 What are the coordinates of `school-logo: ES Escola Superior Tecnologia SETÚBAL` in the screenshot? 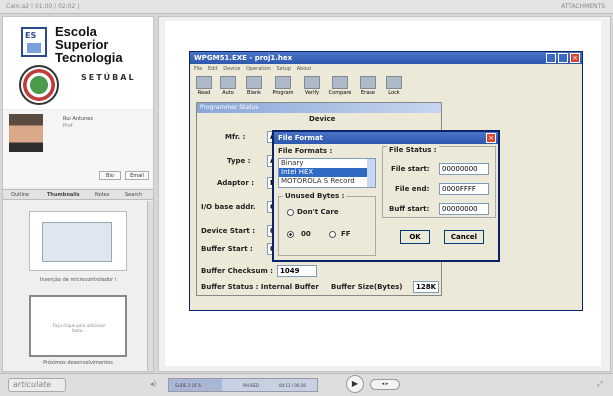 It's located at (78, 63).